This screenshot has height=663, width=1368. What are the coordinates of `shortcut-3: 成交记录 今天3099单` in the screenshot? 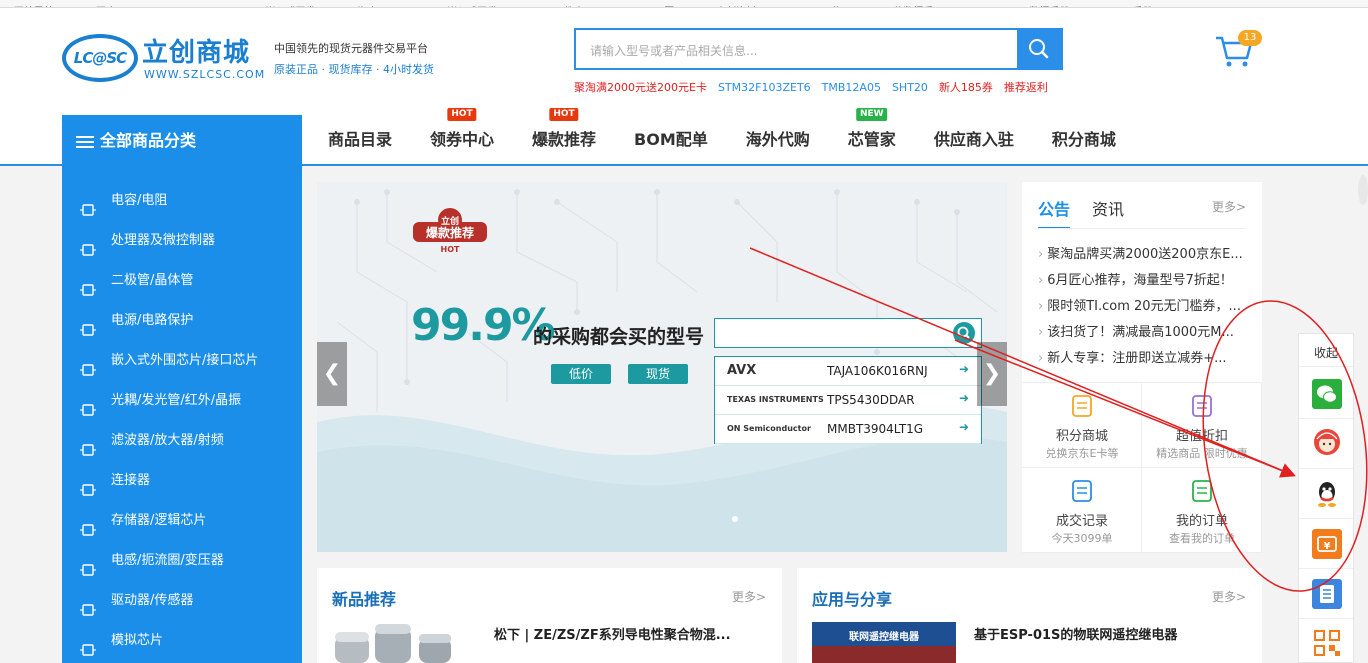 It's located at (1082, 510).